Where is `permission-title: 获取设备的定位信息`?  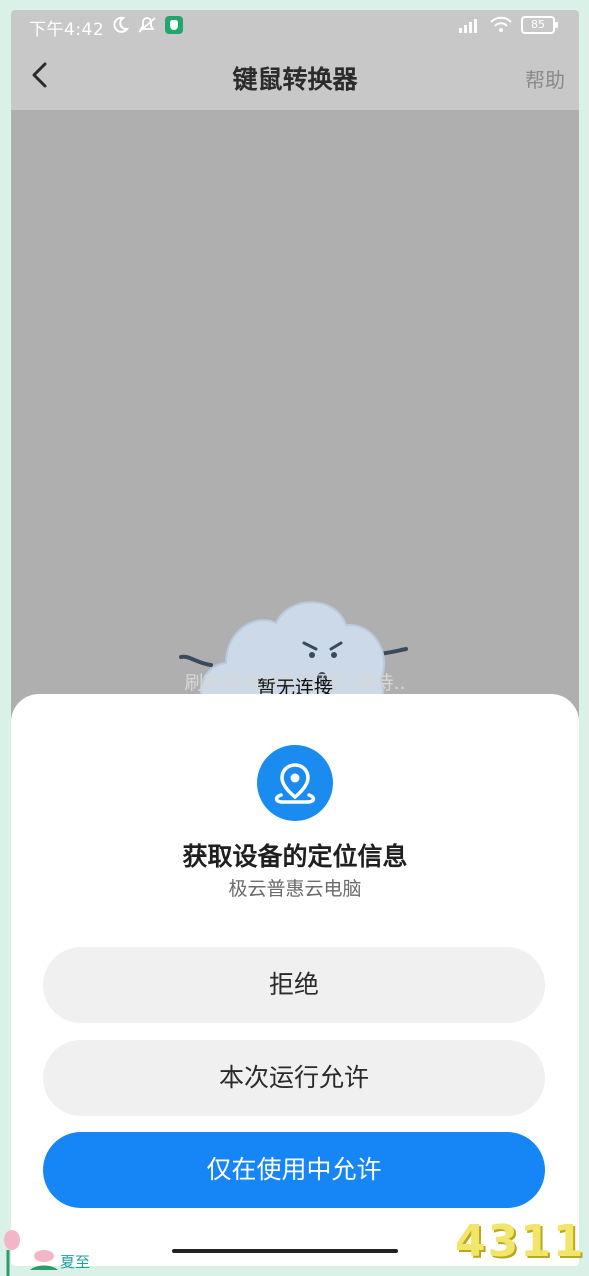 permission-title: 获取设备的定位信息 is located at coordinates (295, 856).